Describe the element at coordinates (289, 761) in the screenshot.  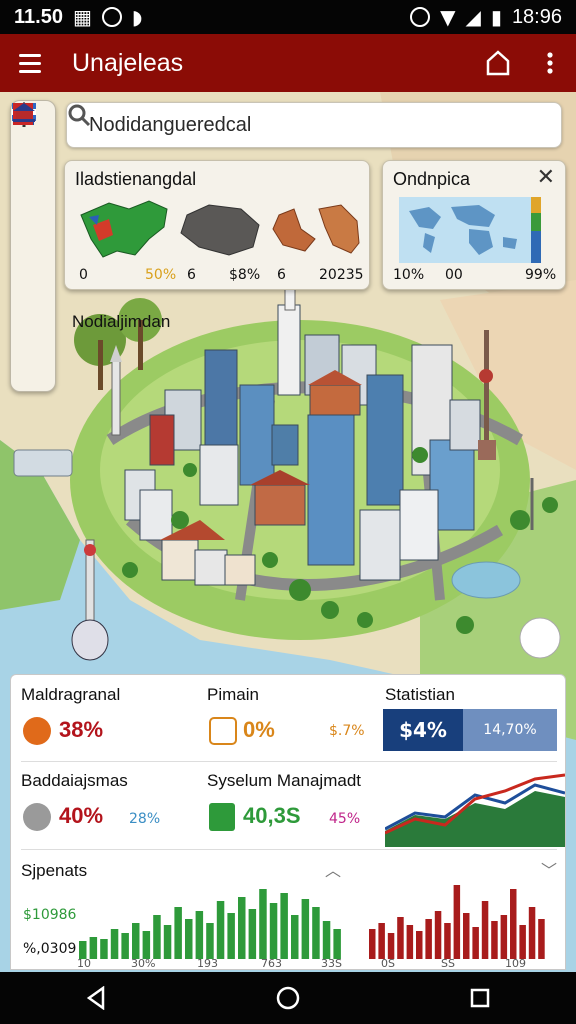
I see `divider` at that location.